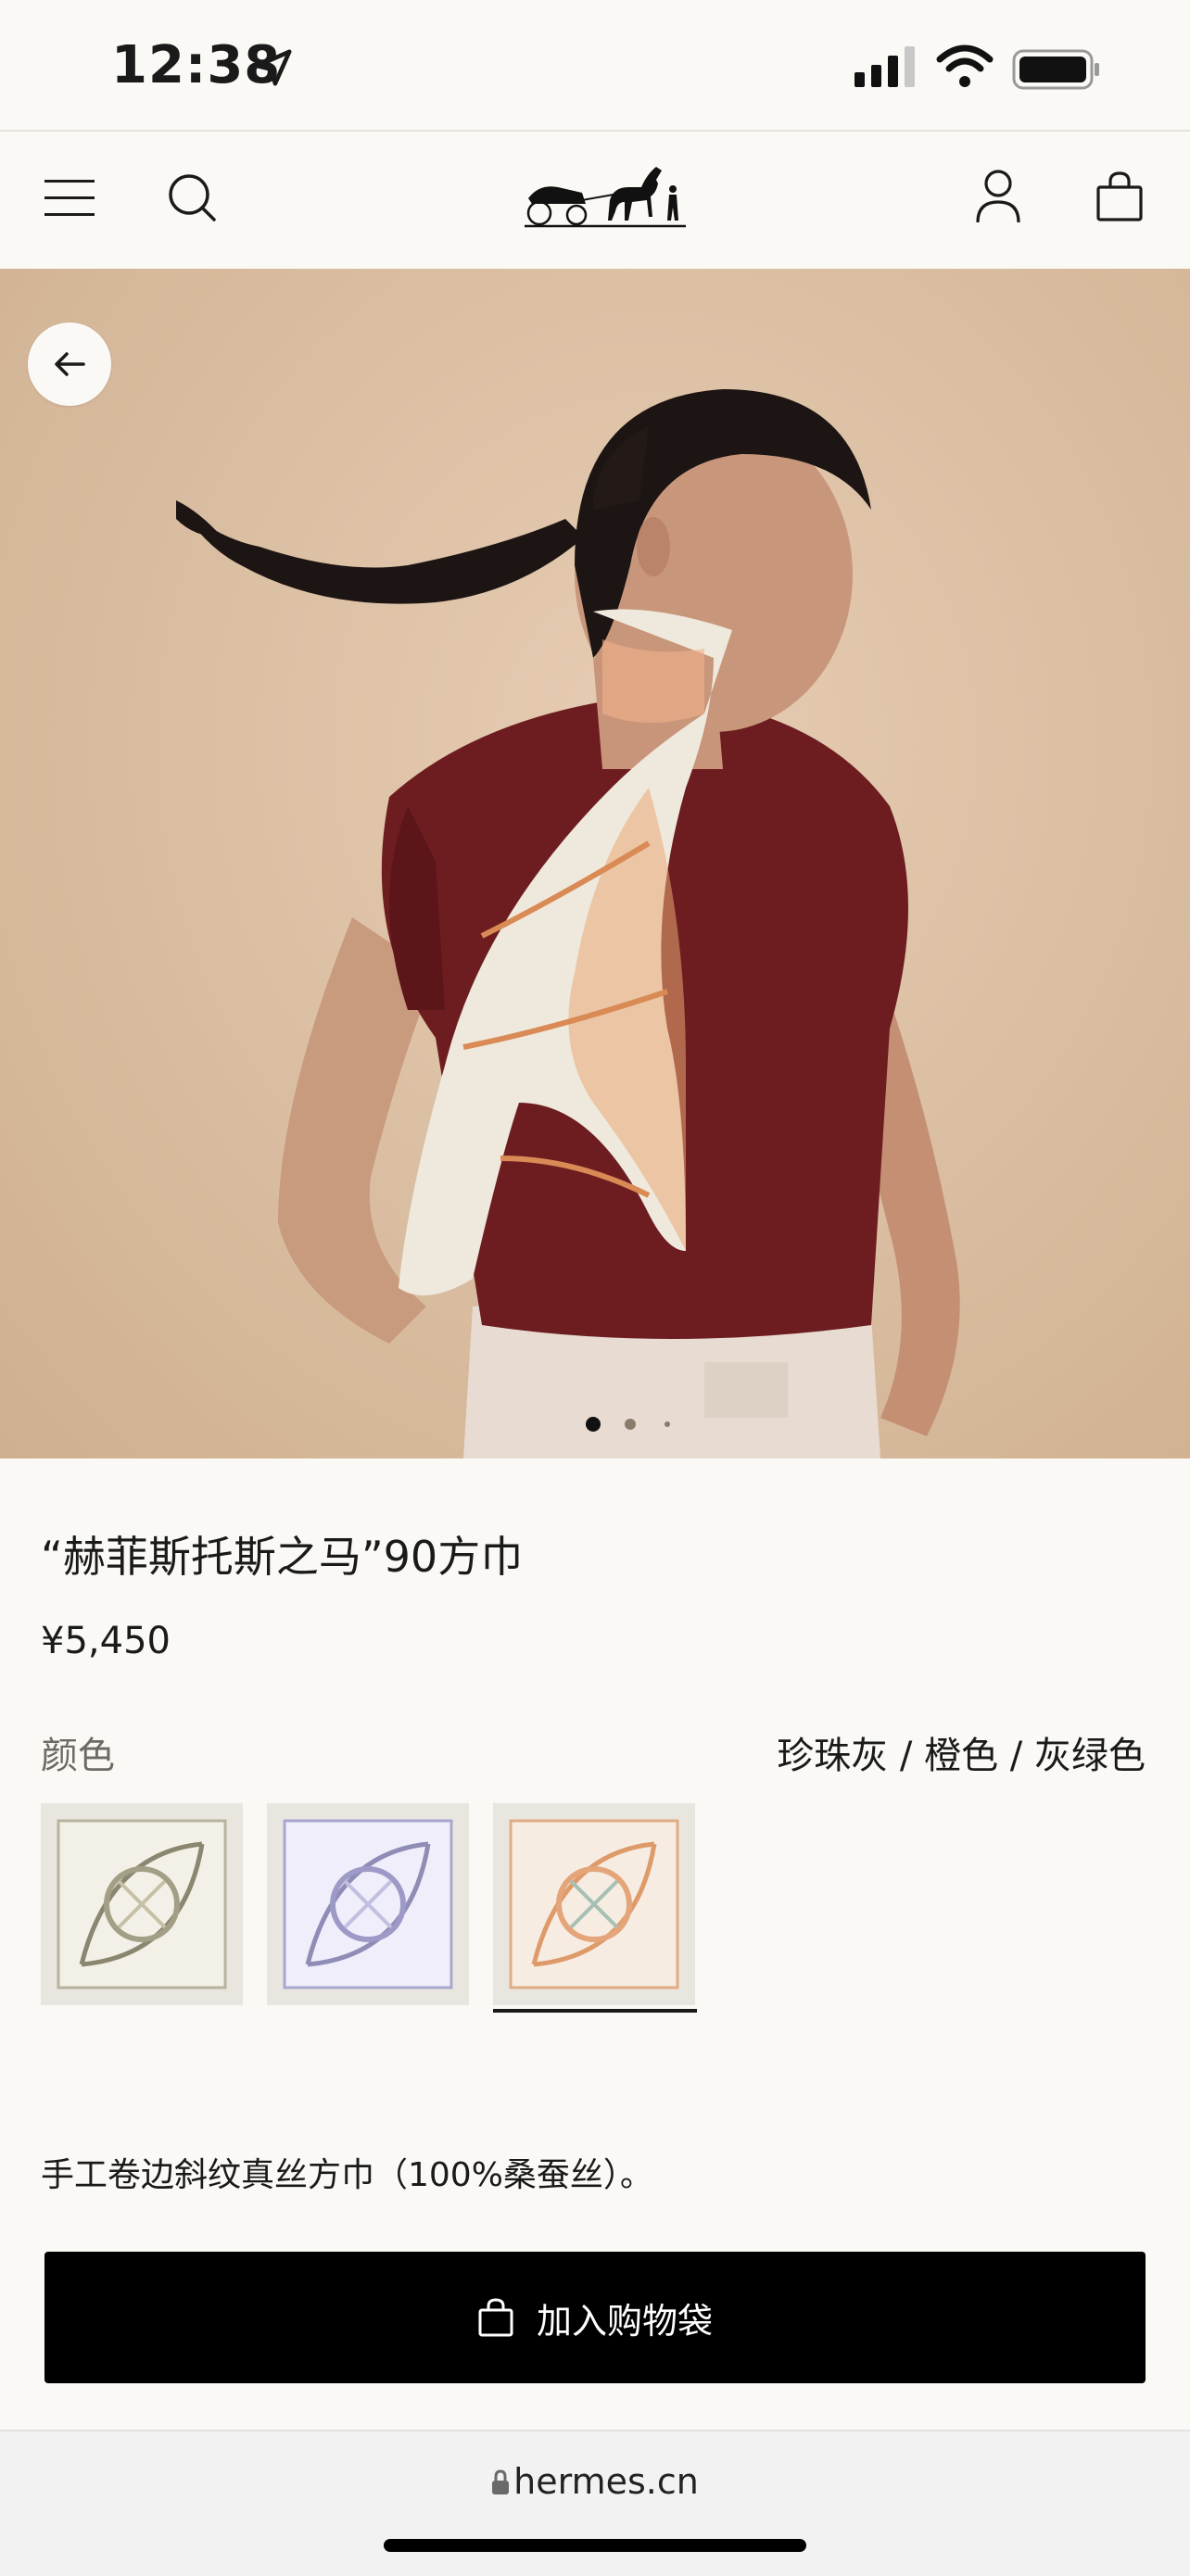 The width and height of the screenshot is (1190, 2576). I want to click on color-value: 珍珠灰 / 橙色 / 灰绿色, so click(962, 1756).